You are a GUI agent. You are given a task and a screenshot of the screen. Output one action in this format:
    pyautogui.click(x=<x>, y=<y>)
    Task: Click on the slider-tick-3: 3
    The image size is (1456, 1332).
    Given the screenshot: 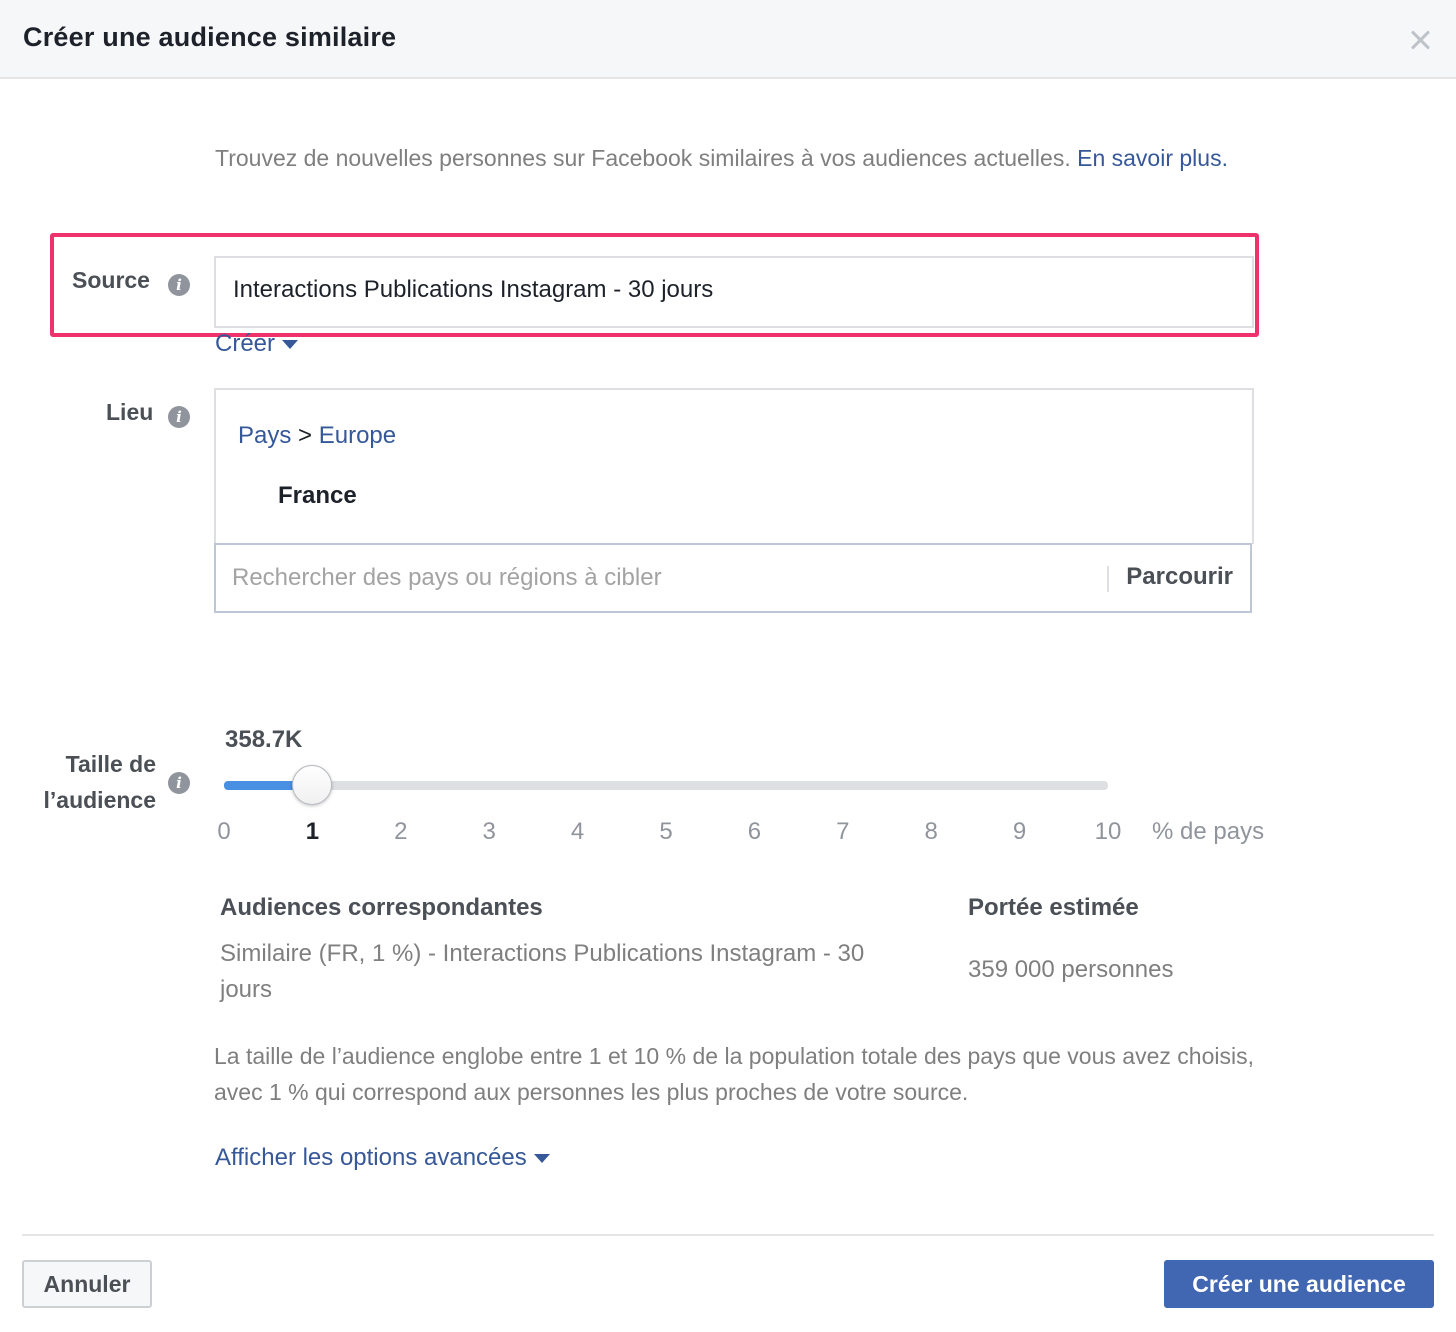 What is the action you would take?
    pyautogui.click(x=489, y=832)
    